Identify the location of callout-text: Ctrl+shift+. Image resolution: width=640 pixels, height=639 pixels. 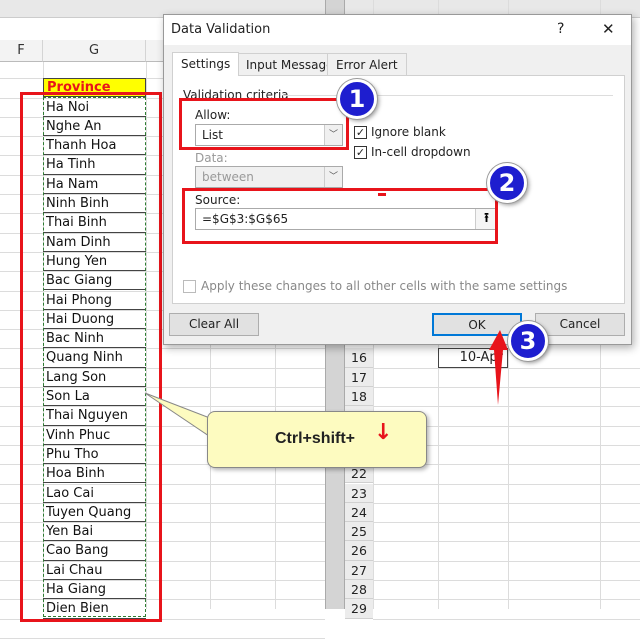
(315, 438).